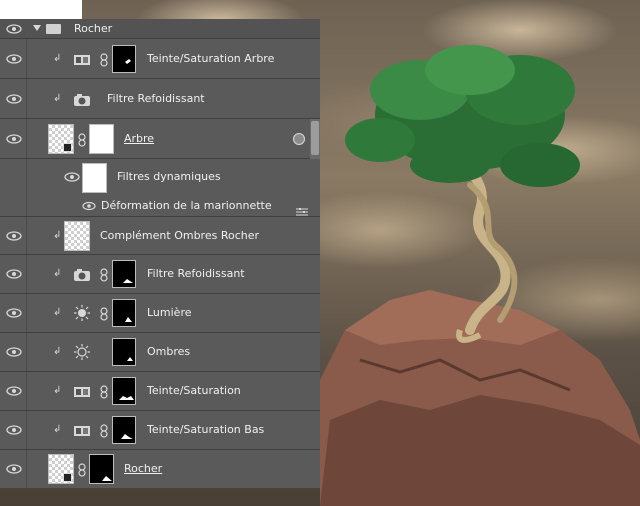  I want to click on smart-filters-icon, so click(299, 139).